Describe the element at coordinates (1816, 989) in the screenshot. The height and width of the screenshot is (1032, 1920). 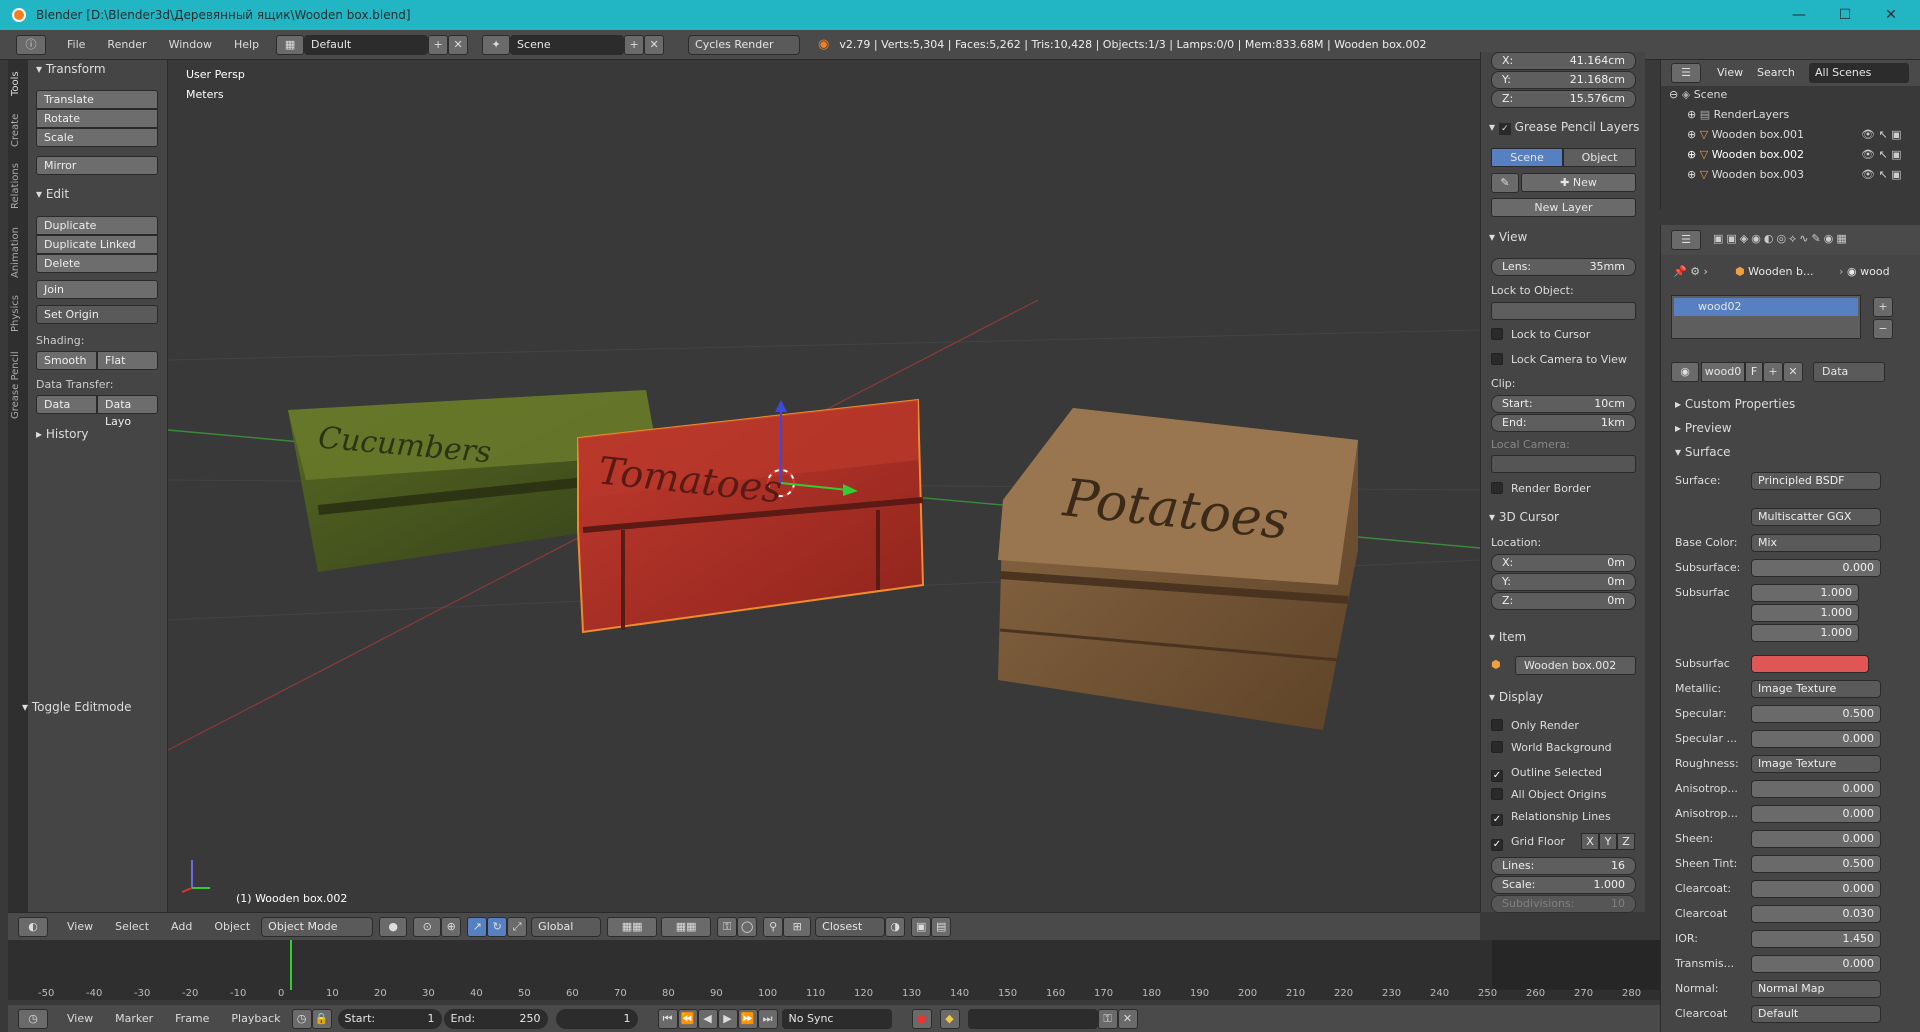
I see `normal-select: Normal Map` at that location.